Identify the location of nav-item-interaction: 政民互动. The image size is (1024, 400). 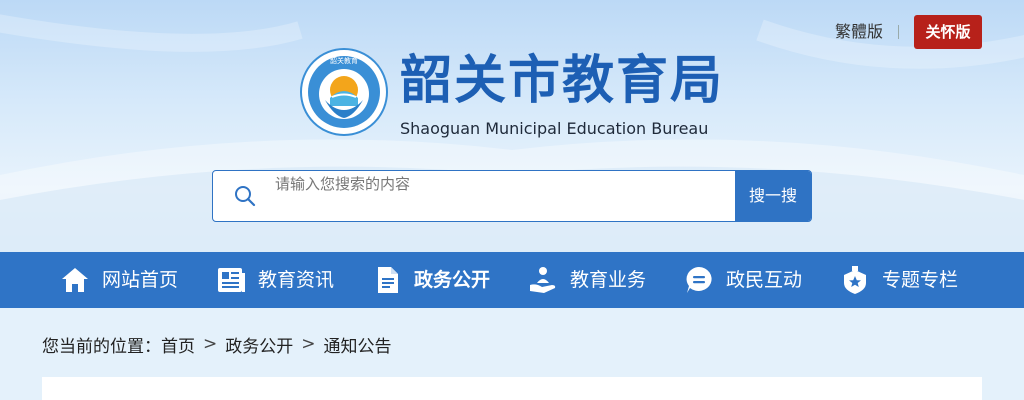
(743, 280).